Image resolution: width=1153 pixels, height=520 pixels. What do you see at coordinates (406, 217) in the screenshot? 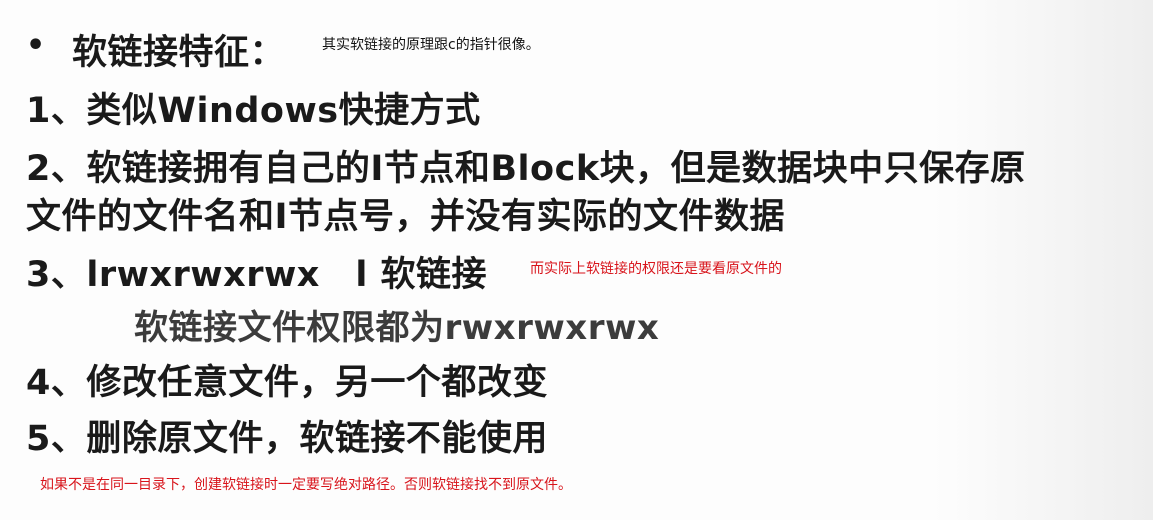
I see `item-2-line-2: 文件的文件名和I节点号，并没有实际的文件数据` at bounding box center [406, 217].